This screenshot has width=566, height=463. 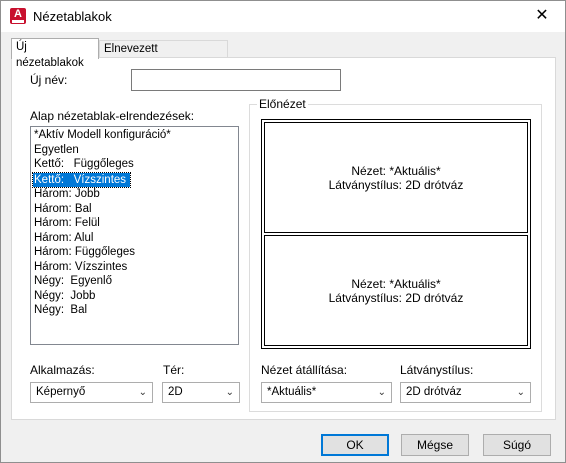 I want to click on change-view-label: Nézet átállítása:, so click(x=304, y=370).